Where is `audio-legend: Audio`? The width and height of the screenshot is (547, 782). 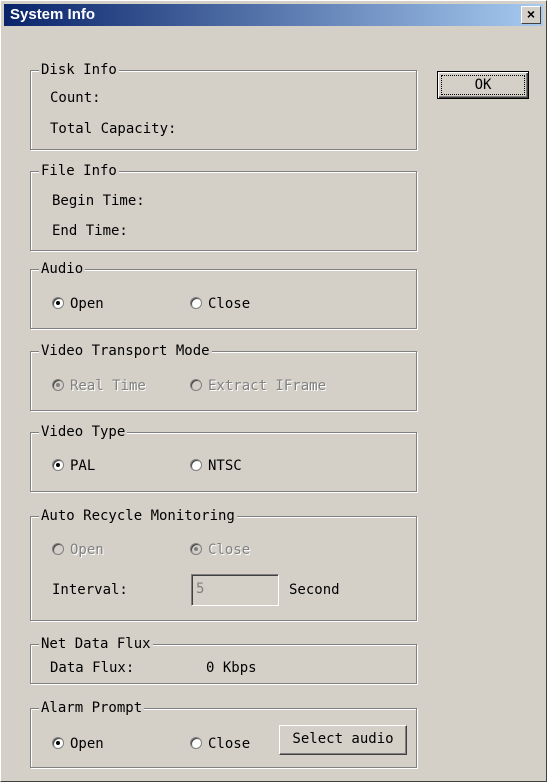 audio-legend: Audio is located at coordinates (62, 269).